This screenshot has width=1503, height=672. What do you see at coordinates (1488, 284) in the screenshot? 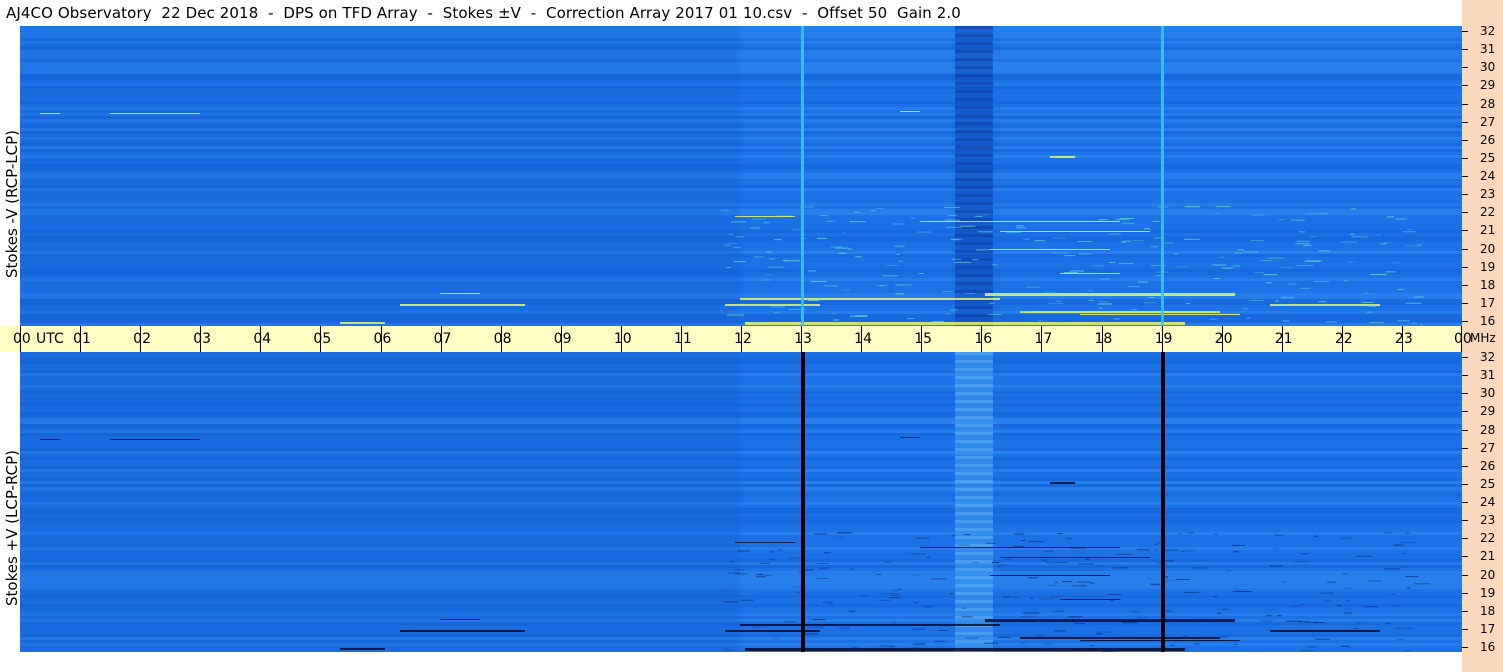
I see `frequency-tick-label: 18` at bounding box center [1488, 284].